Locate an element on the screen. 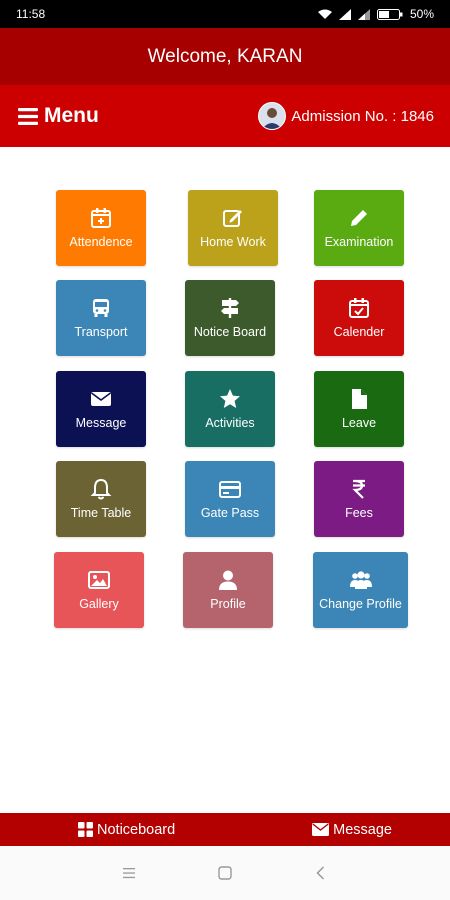  status-time: 11:58 is located at coordinates (31, 14).